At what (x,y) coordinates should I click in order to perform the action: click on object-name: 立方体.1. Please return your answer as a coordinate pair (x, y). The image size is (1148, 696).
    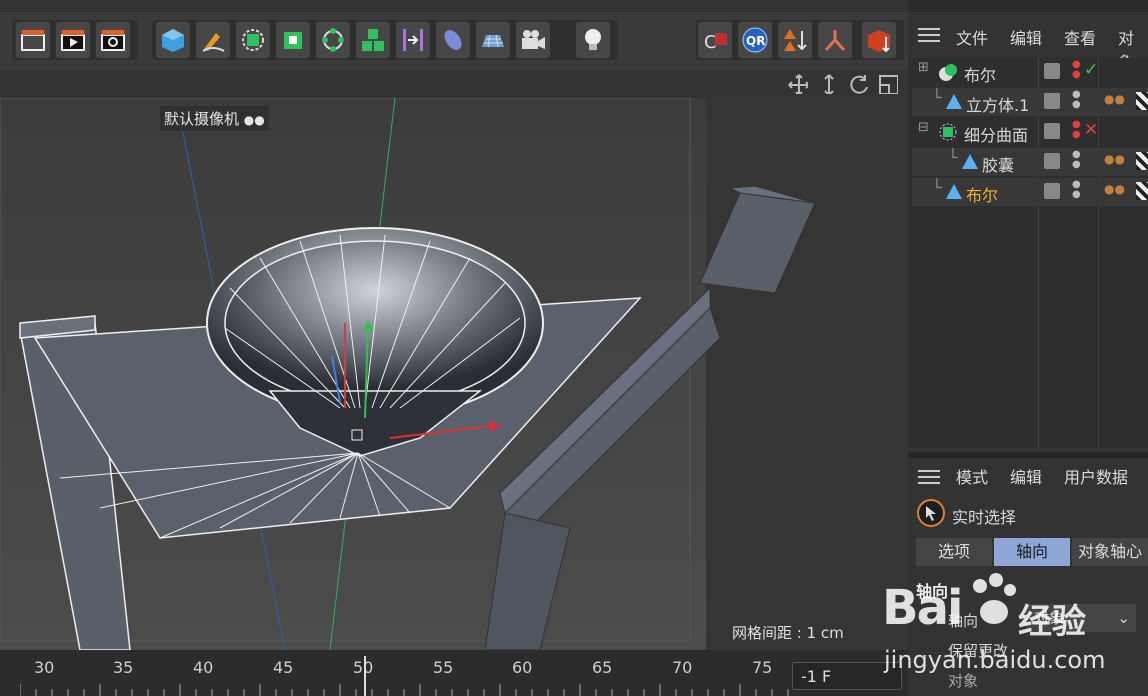
    Looking at the image, I should click on (998, 105).